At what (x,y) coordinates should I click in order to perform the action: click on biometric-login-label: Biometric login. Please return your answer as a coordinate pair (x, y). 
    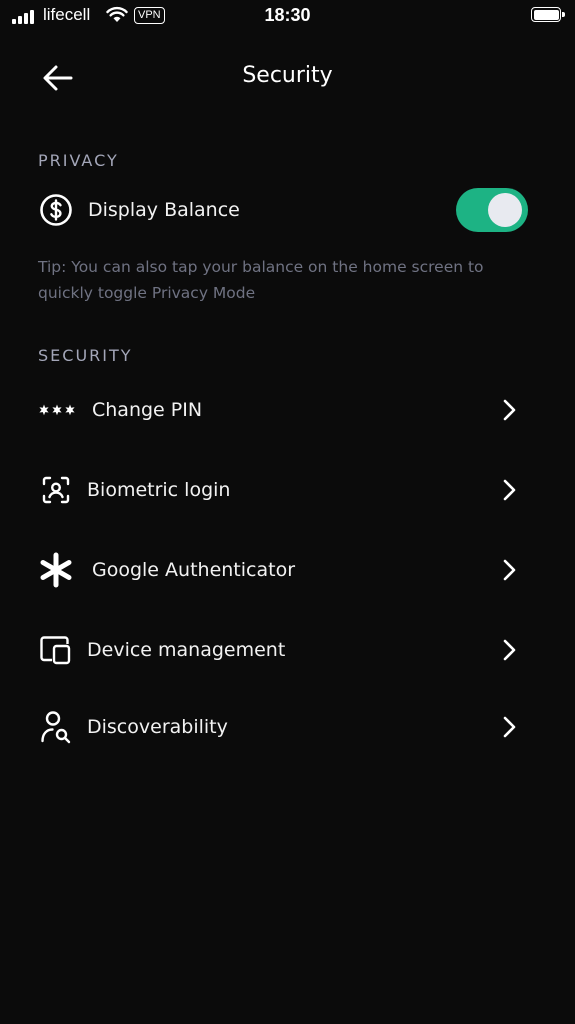
    Looking at the image, I should click on (159, 490).